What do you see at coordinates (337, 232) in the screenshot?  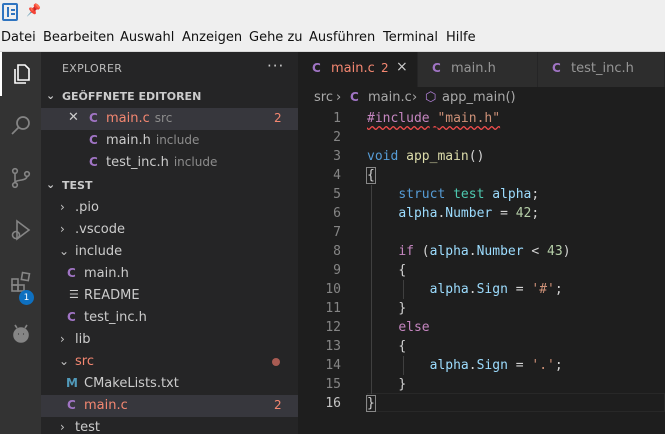 I see `line-number: 7` at bounding box center [337, 232].